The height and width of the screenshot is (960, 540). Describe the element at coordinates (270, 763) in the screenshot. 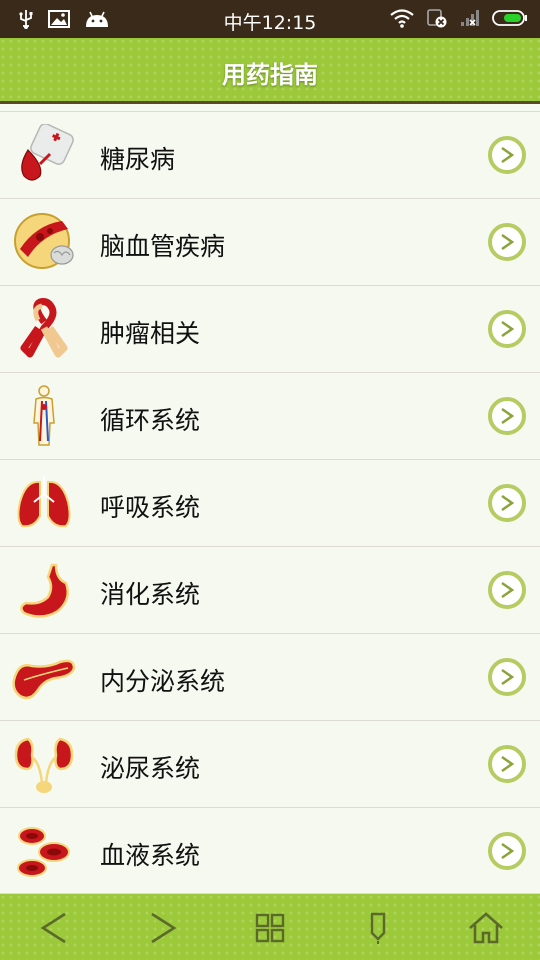

I see `list-item-urinary: 泌尿系统` at that location.